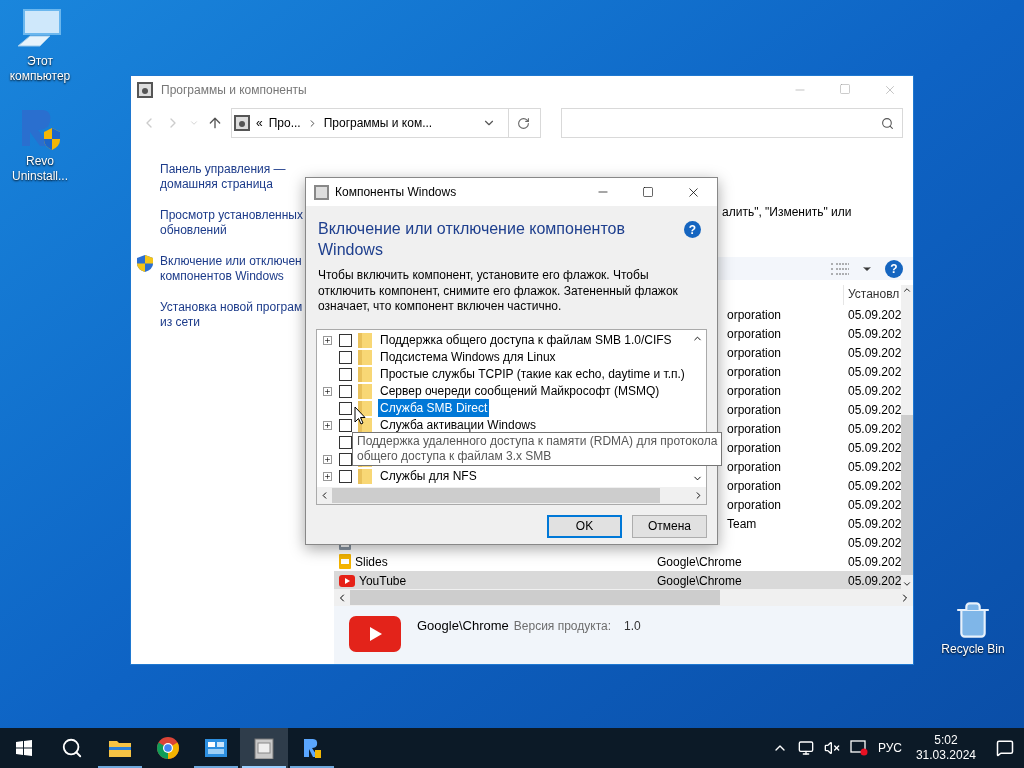  What do you see at coordinates (396, 192) in the screenshot?
I see `dialog-title: Компоненты Windows` at bounding box center [396, 192].